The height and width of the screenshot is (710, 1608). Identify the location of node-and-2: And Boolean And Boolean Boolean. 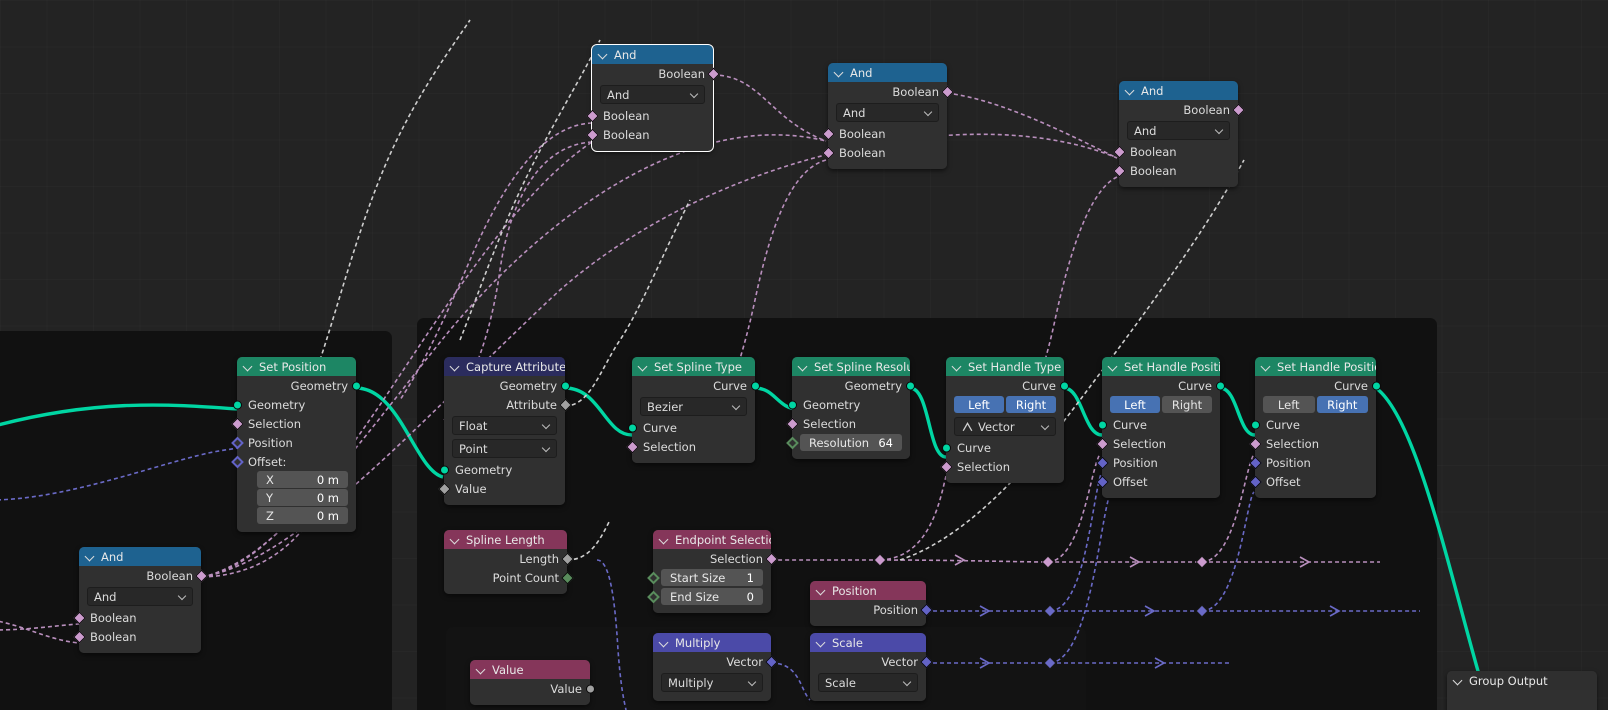
(887, 116).